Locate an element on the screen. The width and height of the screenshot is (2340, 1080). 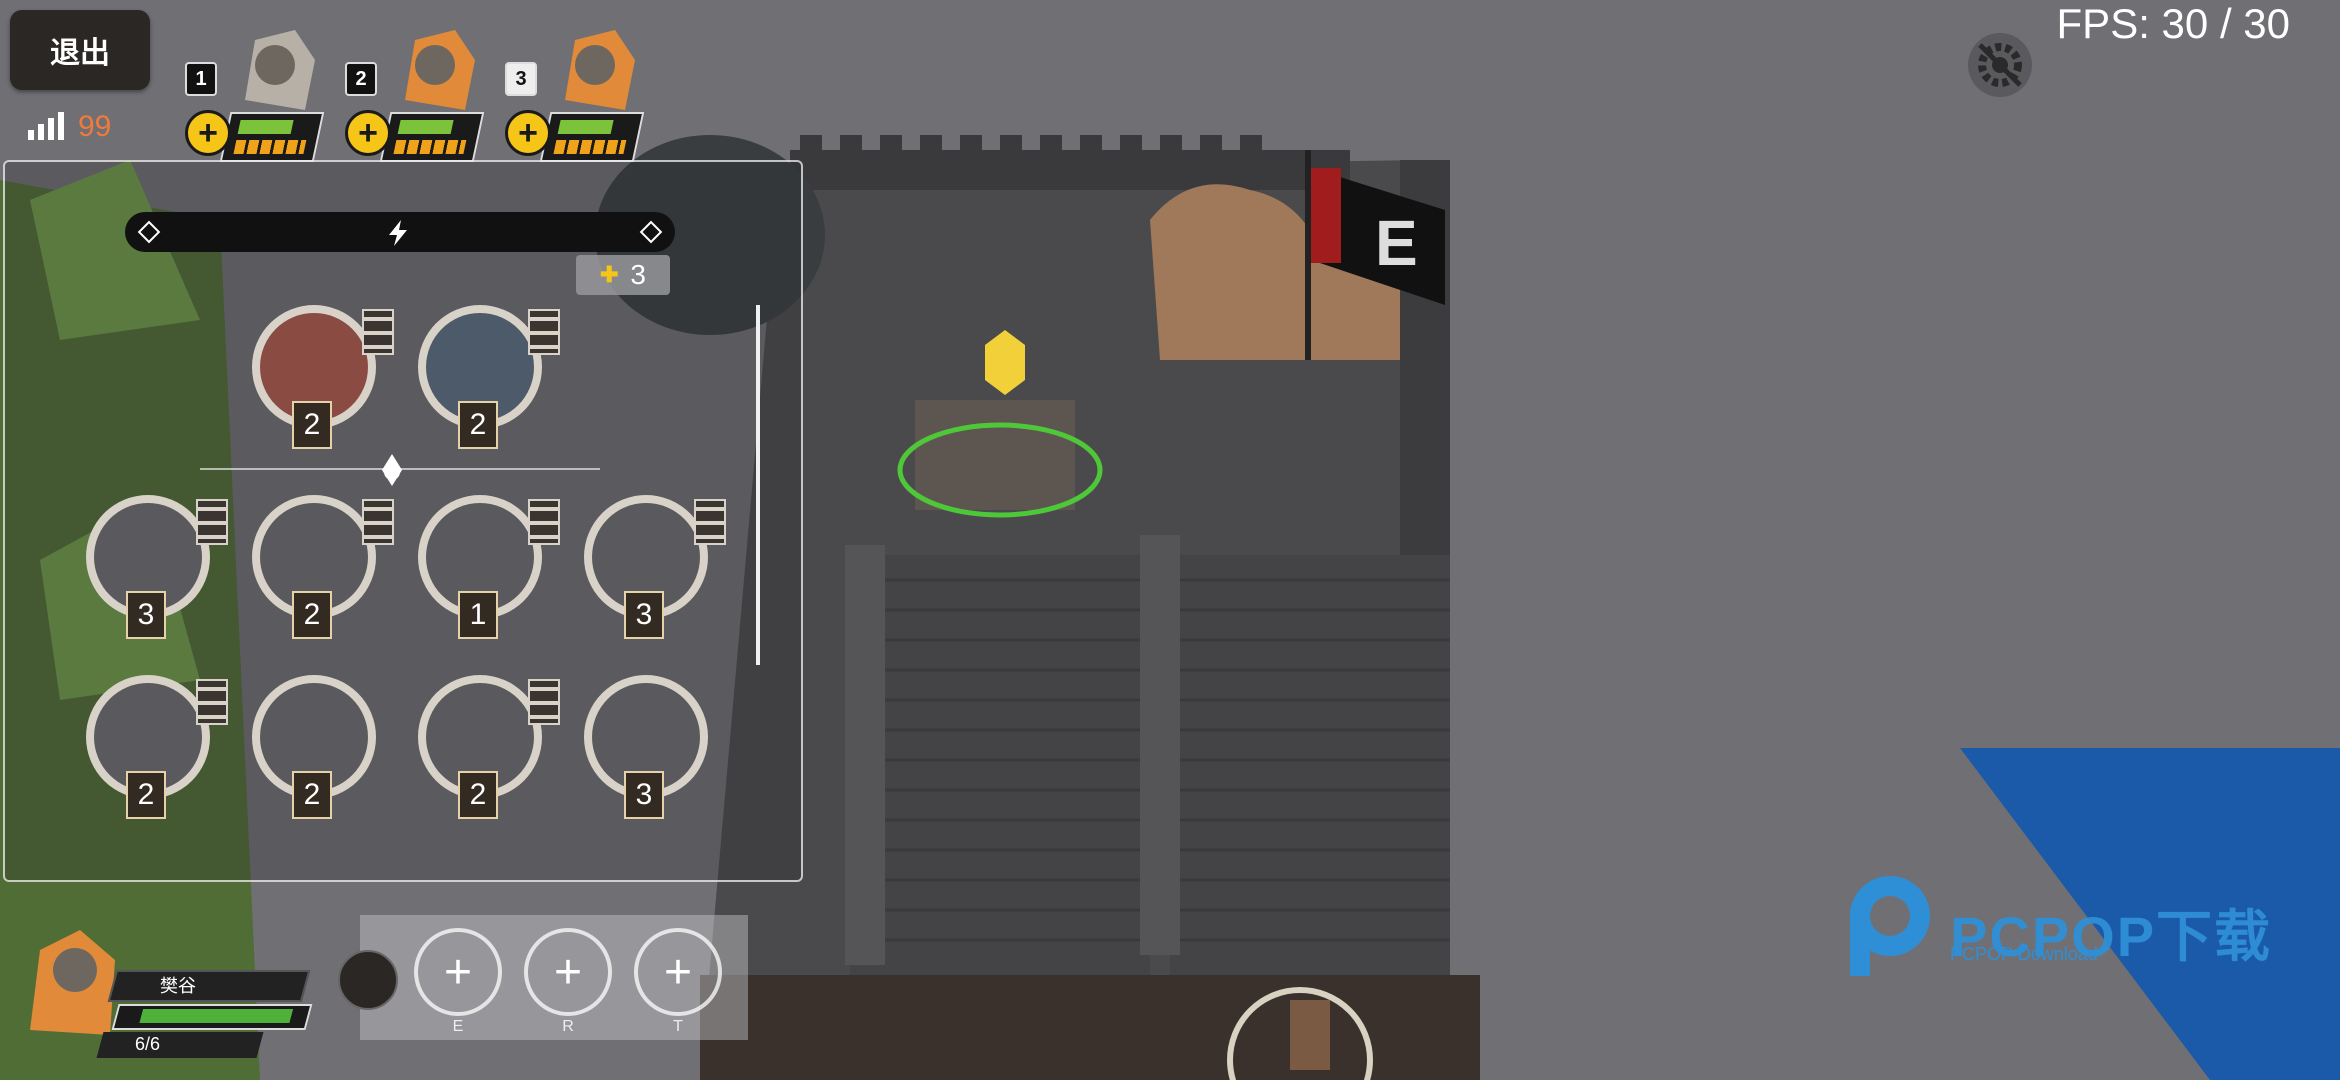
skill-volley: 3 is located at coordinates (655, 567).